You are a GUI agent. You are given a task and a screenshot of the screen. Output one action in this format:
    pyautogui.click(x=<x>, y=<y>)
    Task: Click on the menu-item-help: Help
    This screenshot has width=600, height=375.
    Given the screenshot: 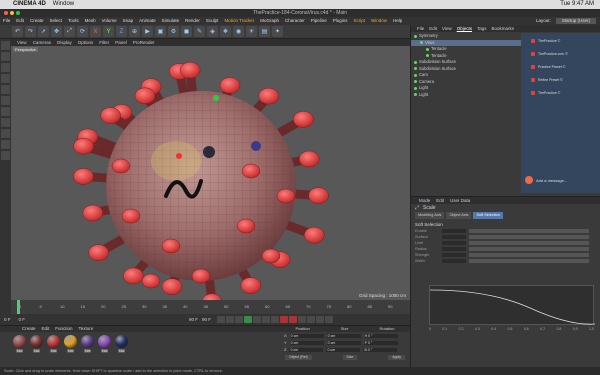 What is the action you would take?
    pyautogui.click(x=397, y=21)
    